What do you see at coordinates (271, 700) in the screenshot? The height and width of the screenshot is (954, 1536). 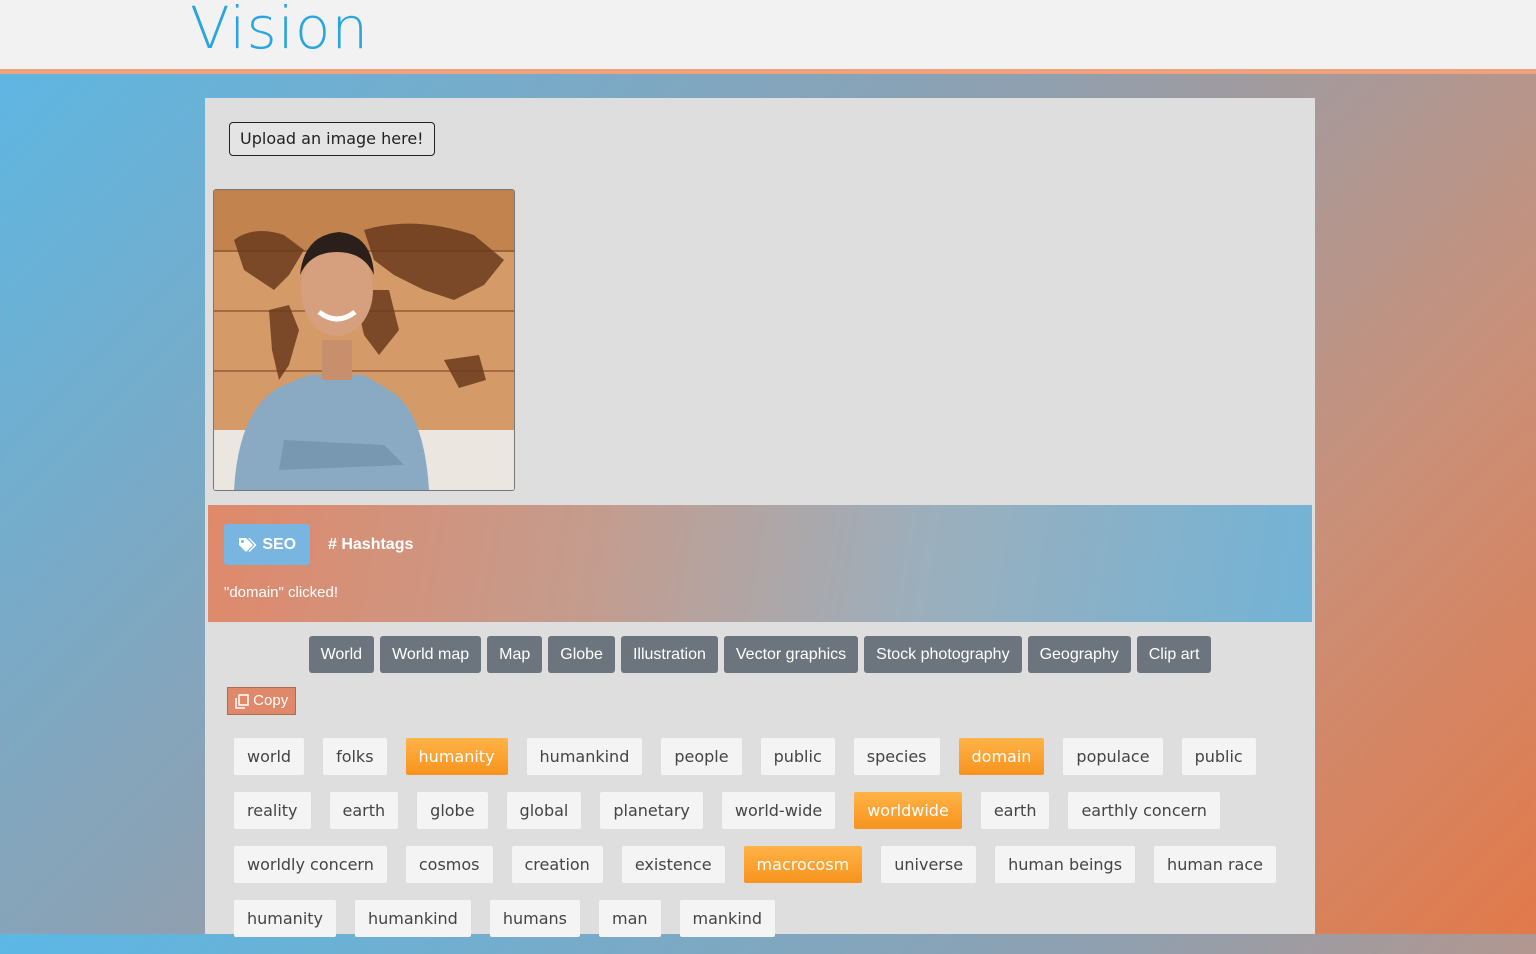 I see `copy-label: Copy` at bounding box center [271, 700].